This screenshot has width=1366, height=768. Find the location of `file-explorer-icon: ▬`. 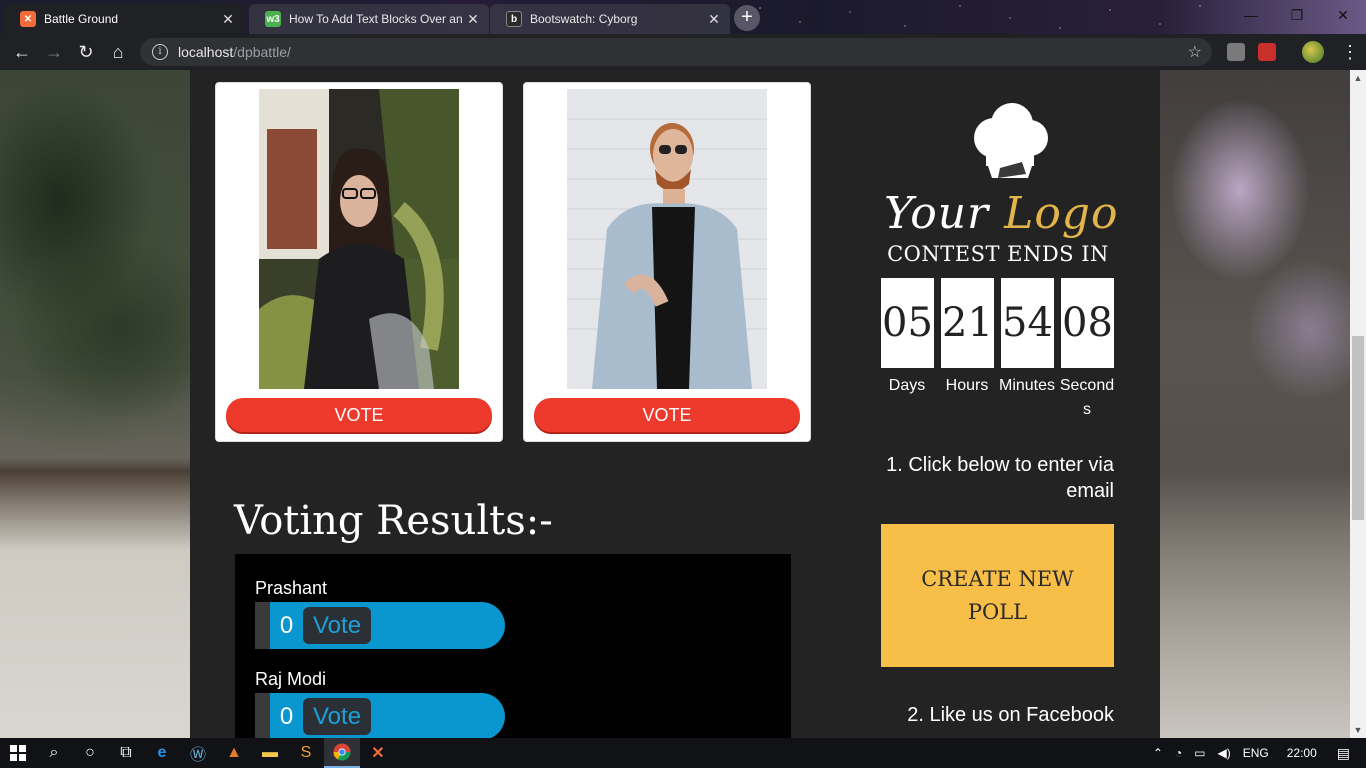

file-explorer-icon: ▬ is located at coordinates (270, 753).